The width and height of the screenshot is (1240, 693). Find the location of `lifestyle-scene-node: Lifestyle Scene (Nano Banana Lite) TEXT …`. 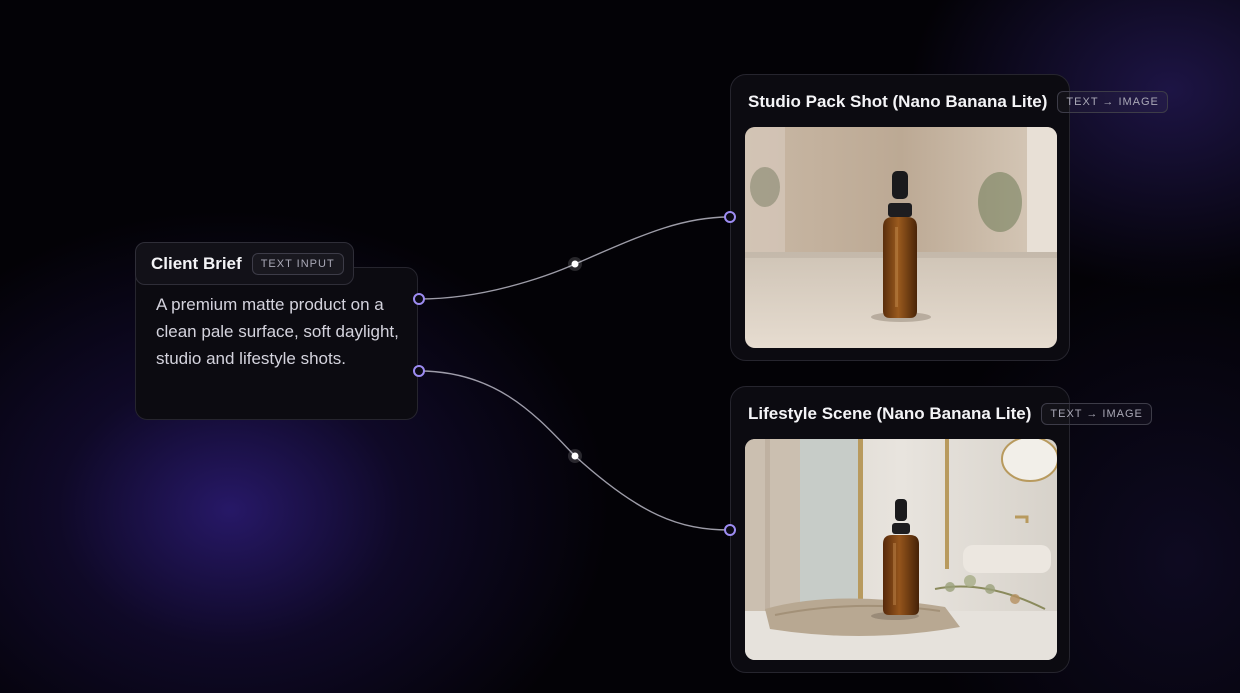

lifestyle-scene-node: Lifestyle Scene (Nano Banana Lite) TEXT … is located at coordinates (941, 529).